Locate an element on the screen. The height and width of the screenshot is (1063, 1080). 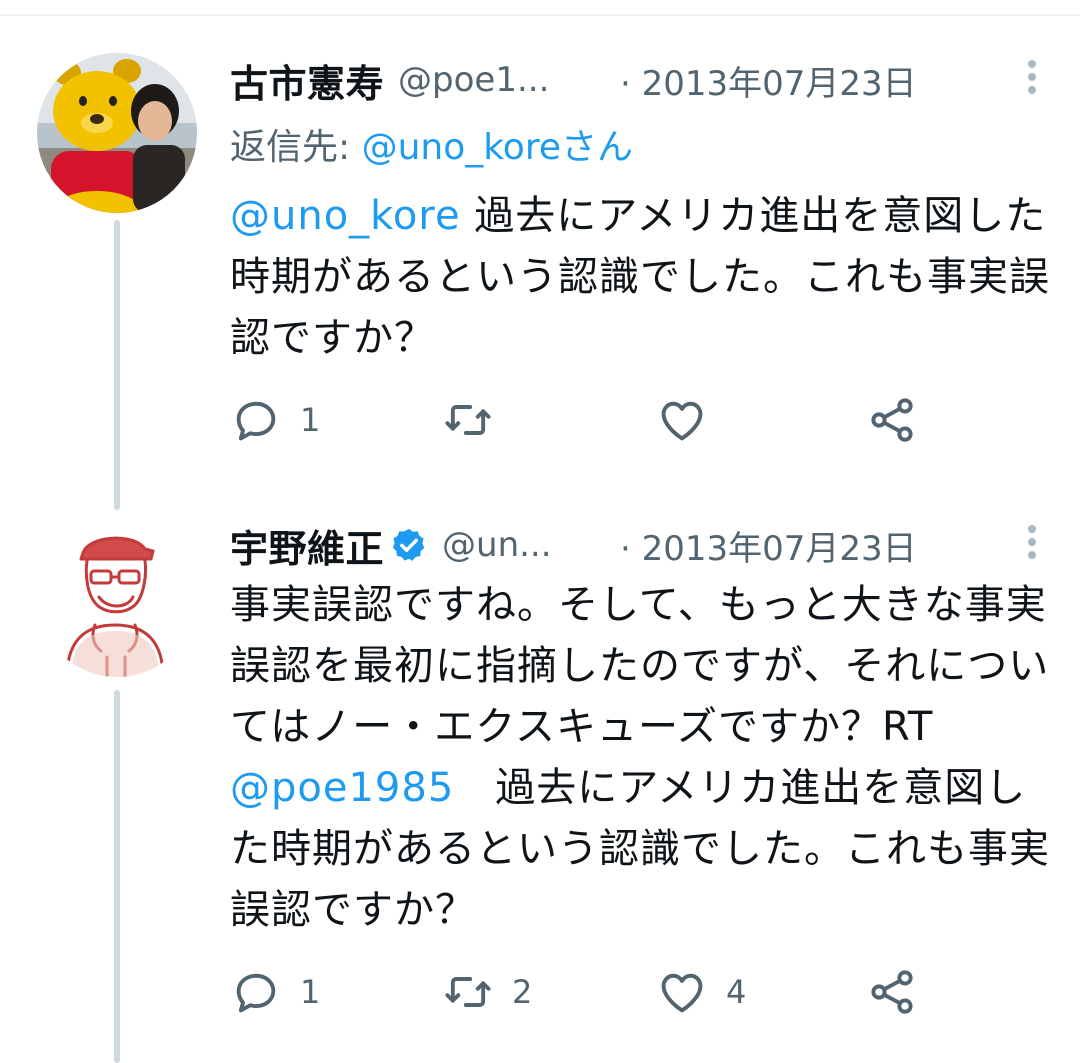
top-divider is located at coordinates (540, 15).